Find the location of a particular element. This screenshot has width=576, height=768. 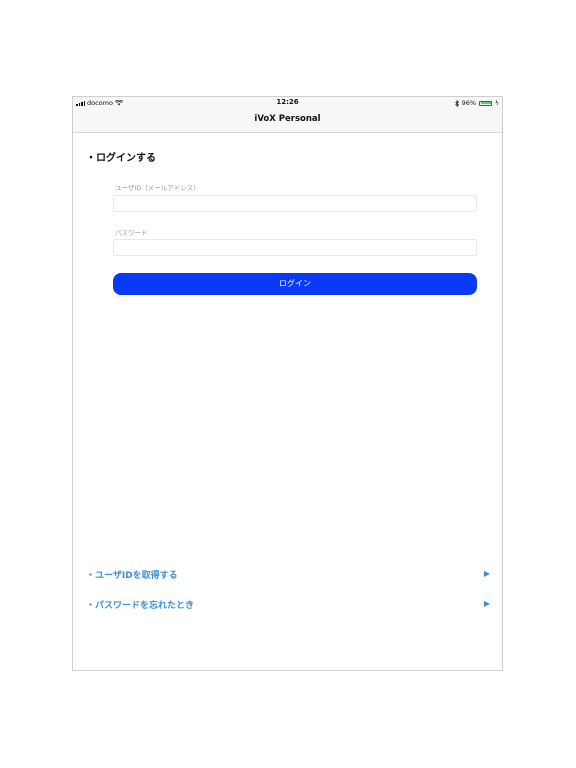

charging-icon: ϟ is located at coordinates (497, 103).